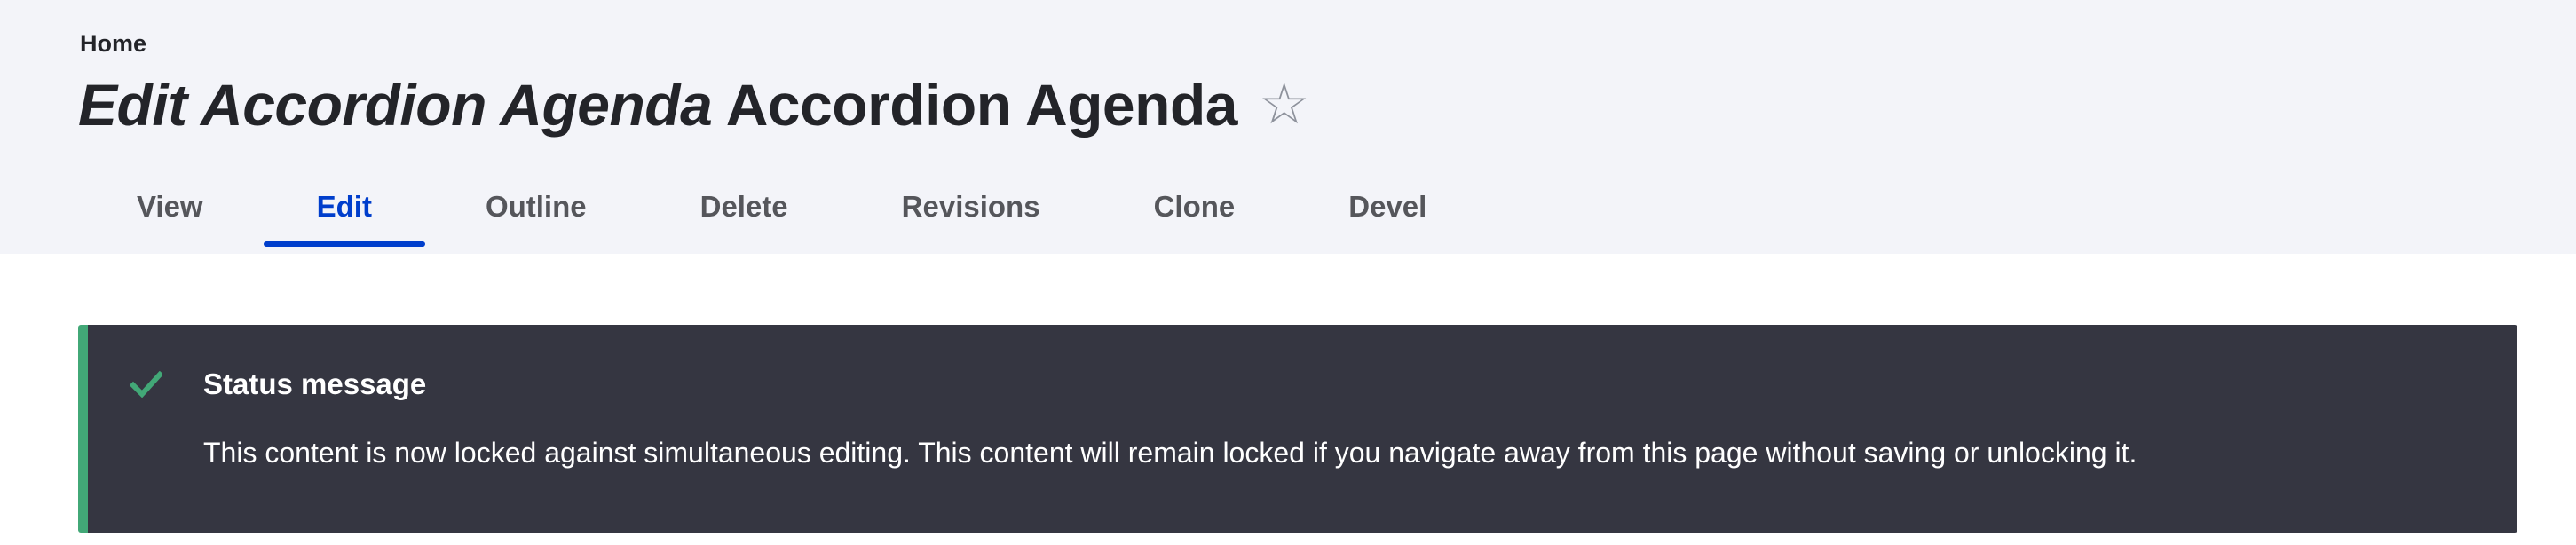 This screenshot has height=545, width=2576. What do you see at coordinates (146, 384) in the screenshot?
I see `check-icon` at bounding box center [146, 384].